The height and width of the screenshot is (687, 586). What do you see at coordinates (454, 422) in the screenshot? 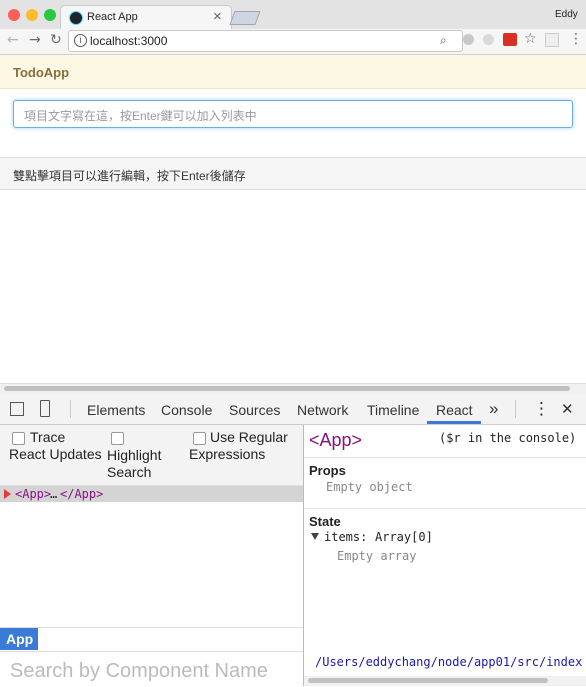
I see `active-tab-indicator` at bounding box center [454, 422].